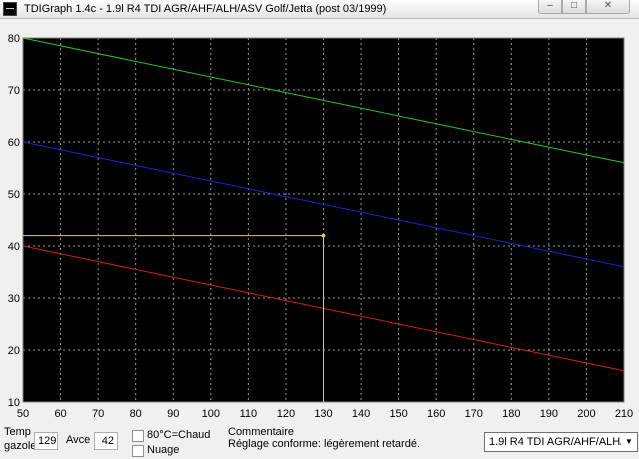 Image resolution: width=639 pixels, height=459 pixels. I want to click on chevron-down-icon: ▼, so click(629, 442).